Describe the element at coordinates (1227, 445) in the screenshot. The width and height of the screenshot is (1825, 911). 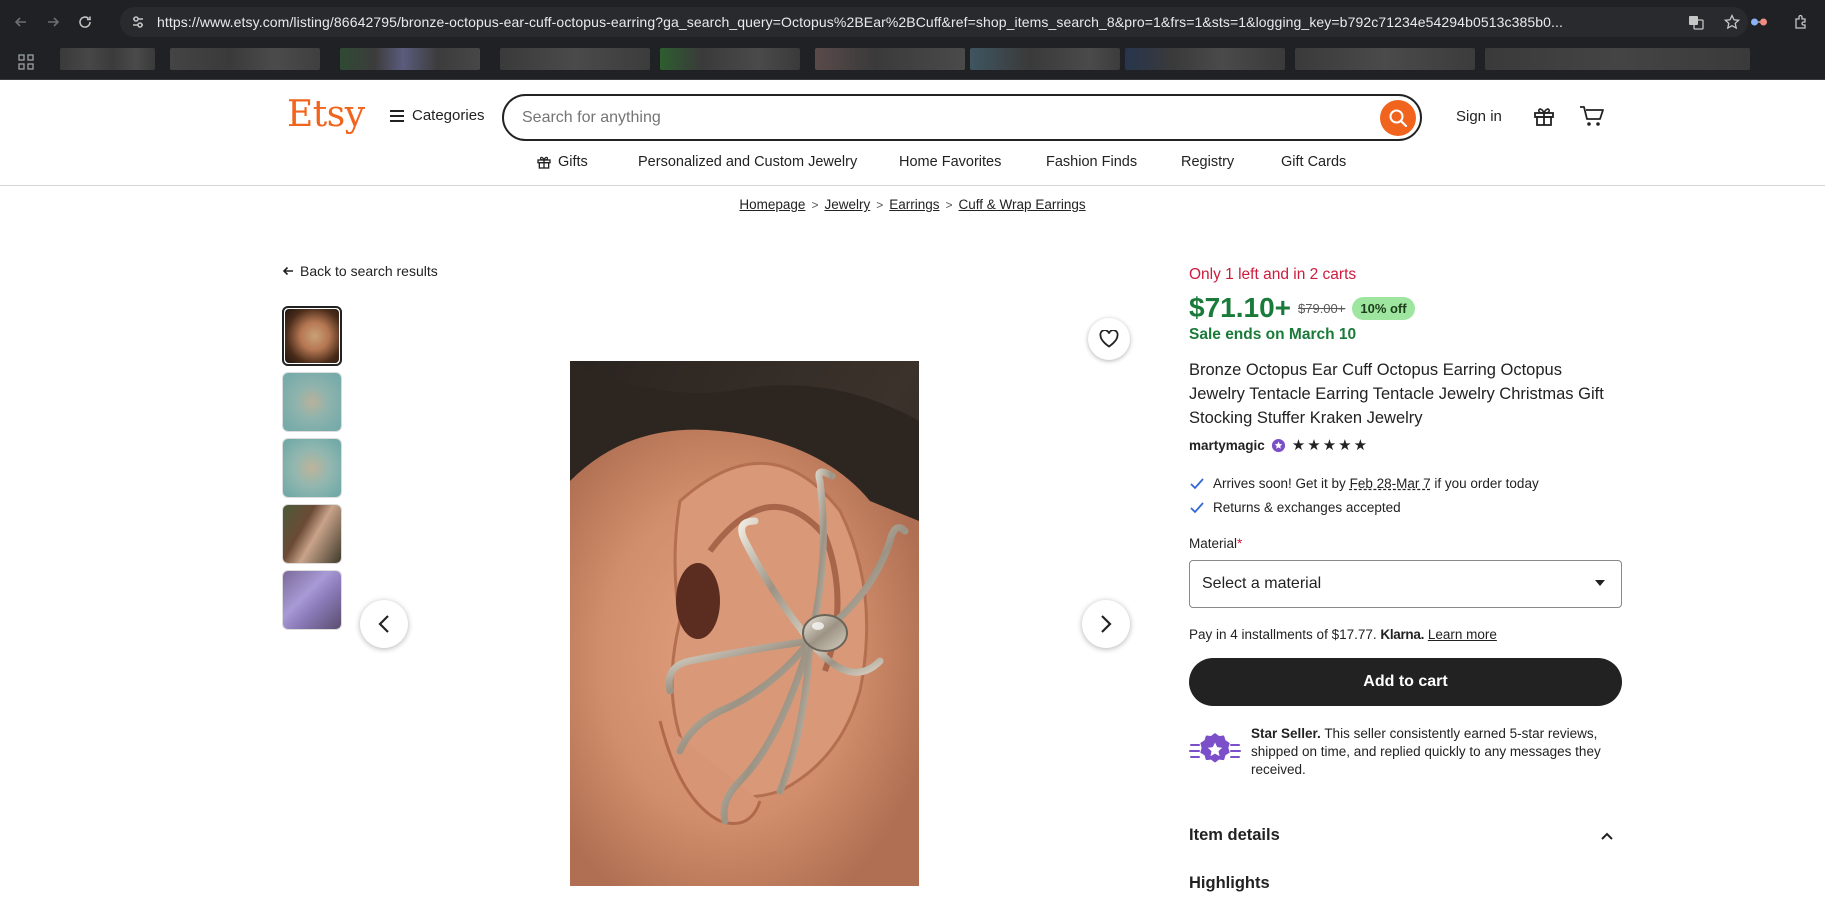
I see `seller-name: martymagic` at that location.